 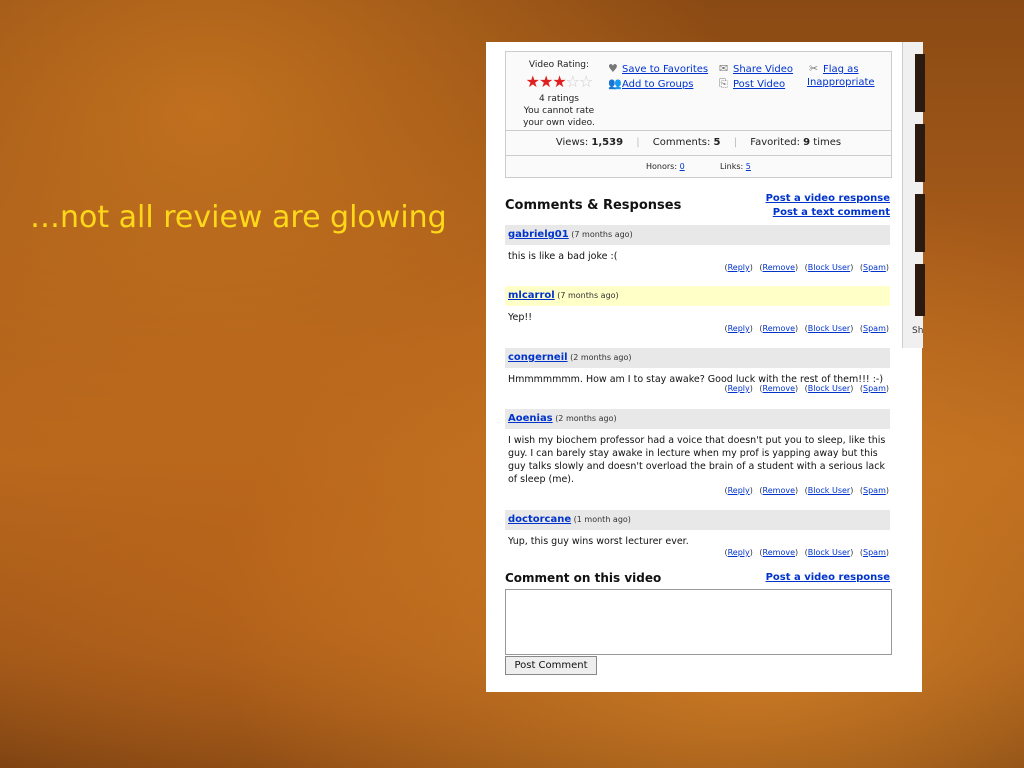 What do you see at coordinates (682, 166) in the screenshot?
I see `honors-link: 0` at bounding box center [682, 166].